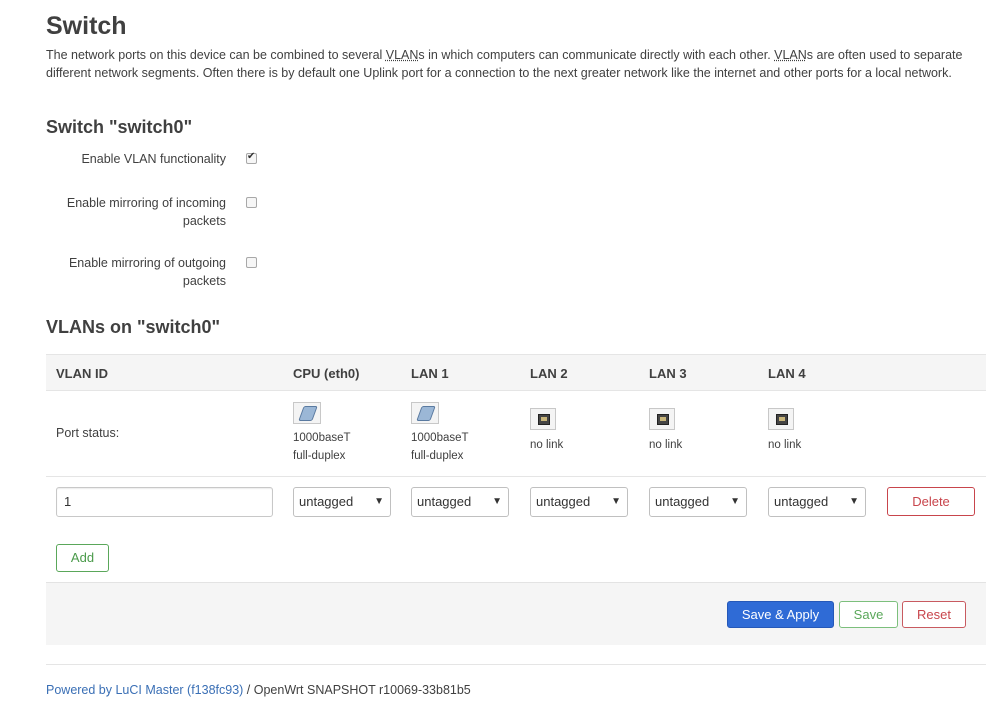  I want to click on footer-divider, so click(516, 664).